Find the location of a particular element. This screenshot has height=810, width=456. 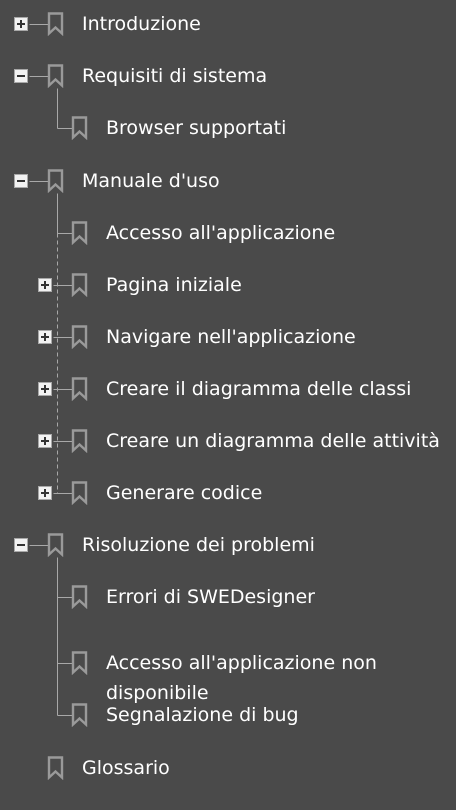

outline-item-label: Accesso all'applicazione non disponibile is located at coordinates (261, 678).